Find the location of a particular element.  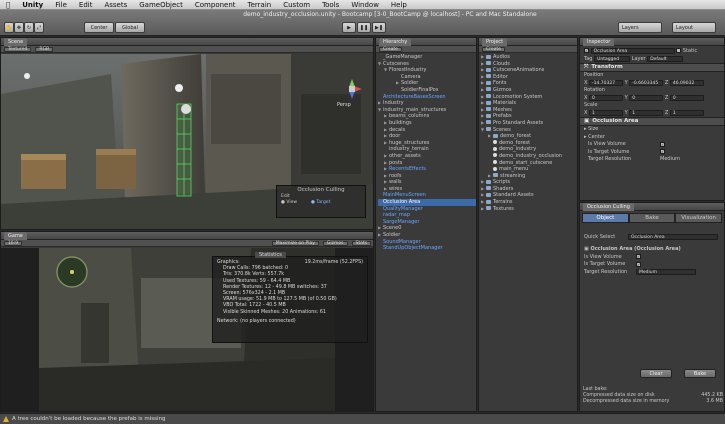

menu-custom: Custom is located at coordinates (296, 5).